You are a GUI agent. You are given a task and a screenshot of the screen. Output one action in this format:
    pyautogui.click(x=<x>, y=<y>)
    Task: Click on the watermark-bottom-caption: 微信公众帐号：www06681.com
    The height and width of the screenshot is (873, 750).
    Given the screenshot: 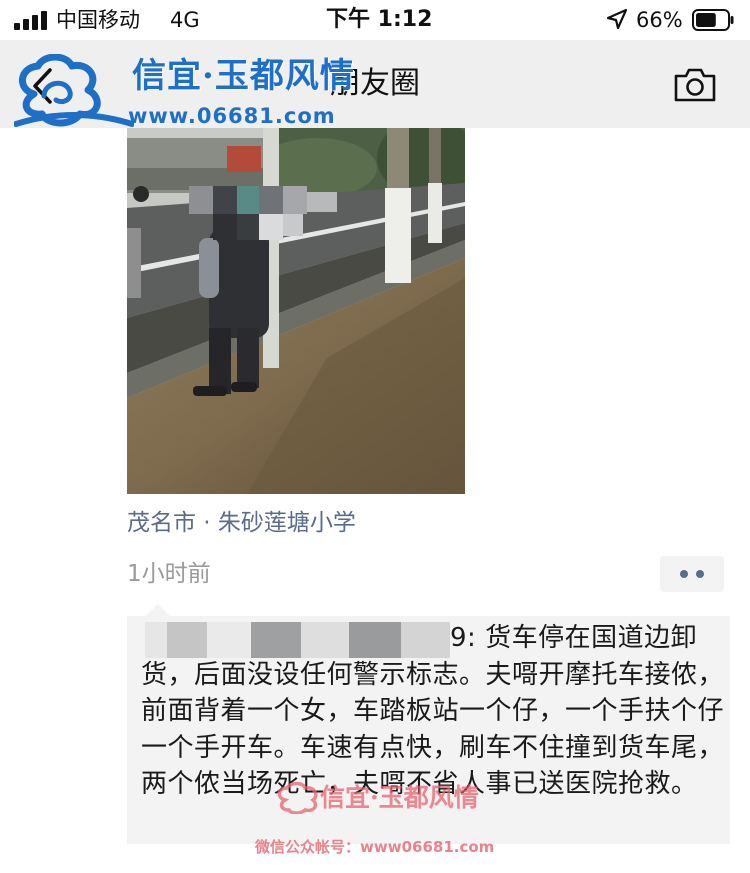 What is the action you would take?
    pyautogui.click(x=375, y=847)
    